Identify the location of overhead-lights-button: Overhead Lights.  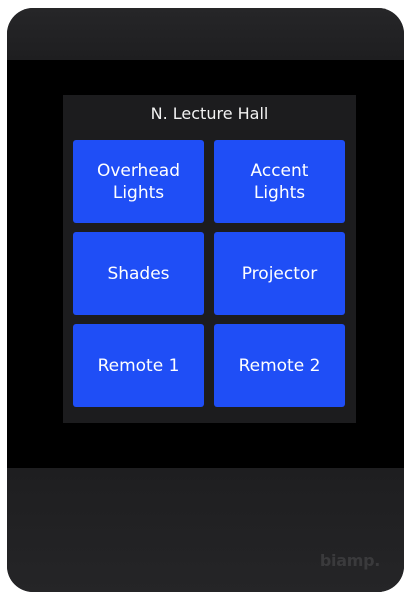
(138, 181).